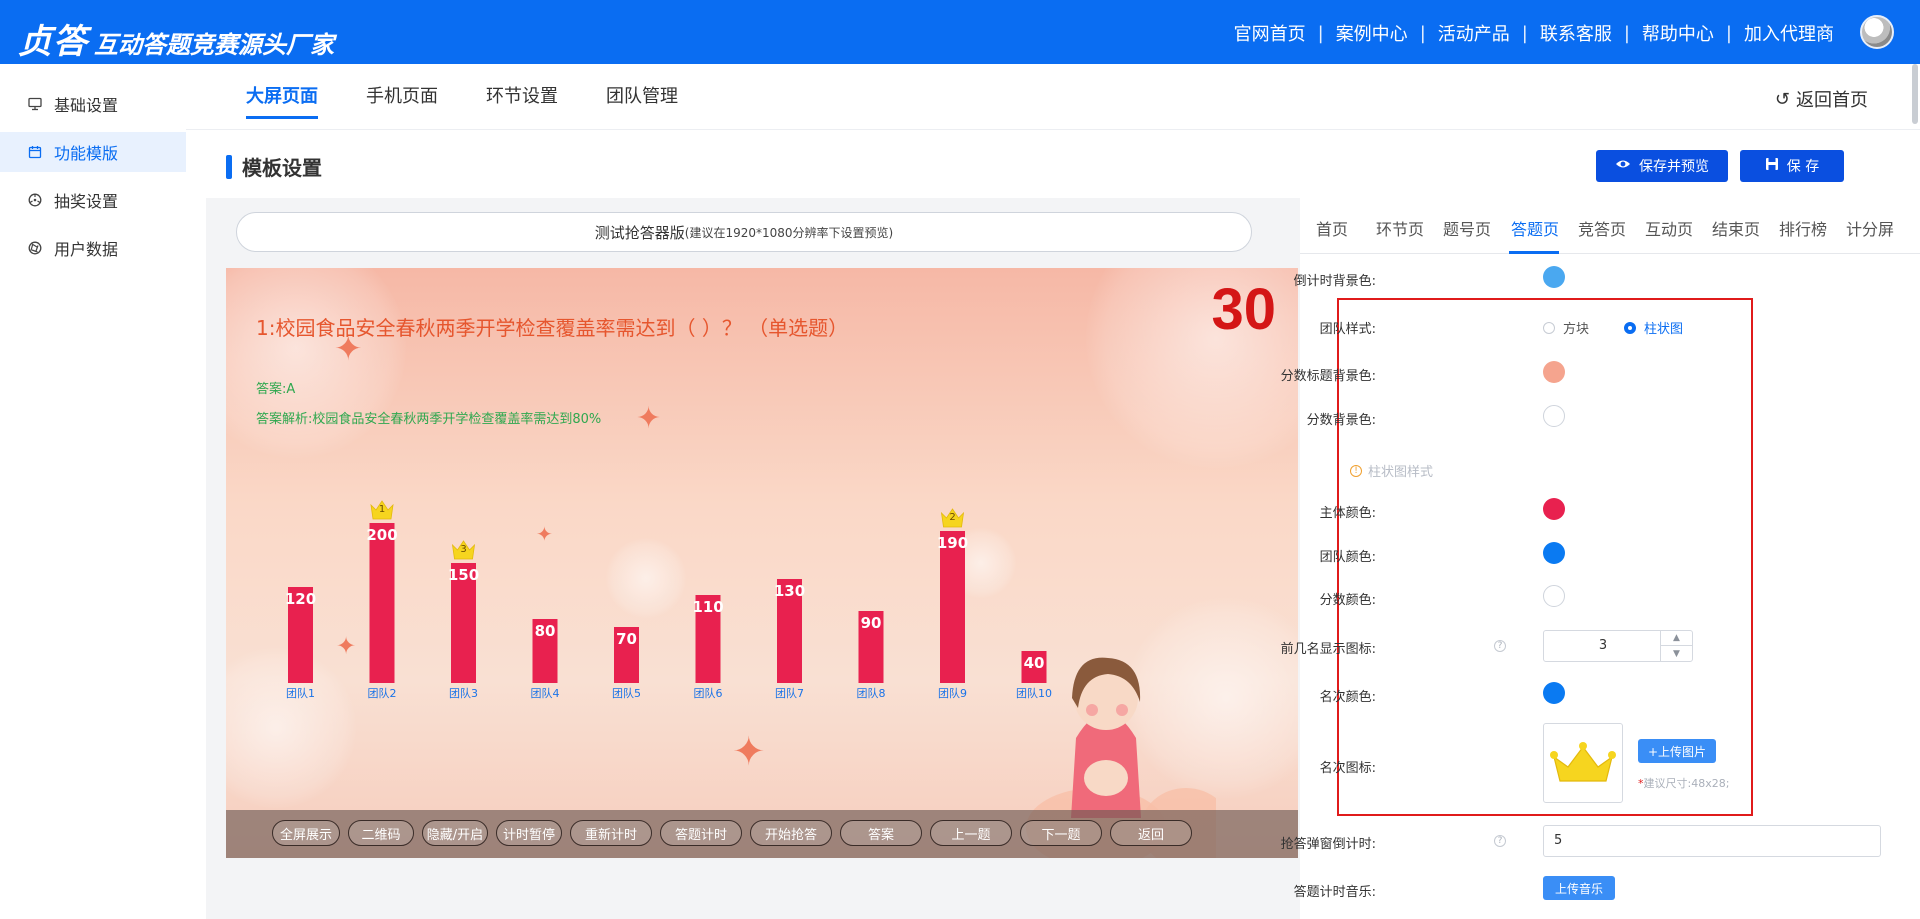  I want to click on scrollbar-thumb, so click(1915, 94).